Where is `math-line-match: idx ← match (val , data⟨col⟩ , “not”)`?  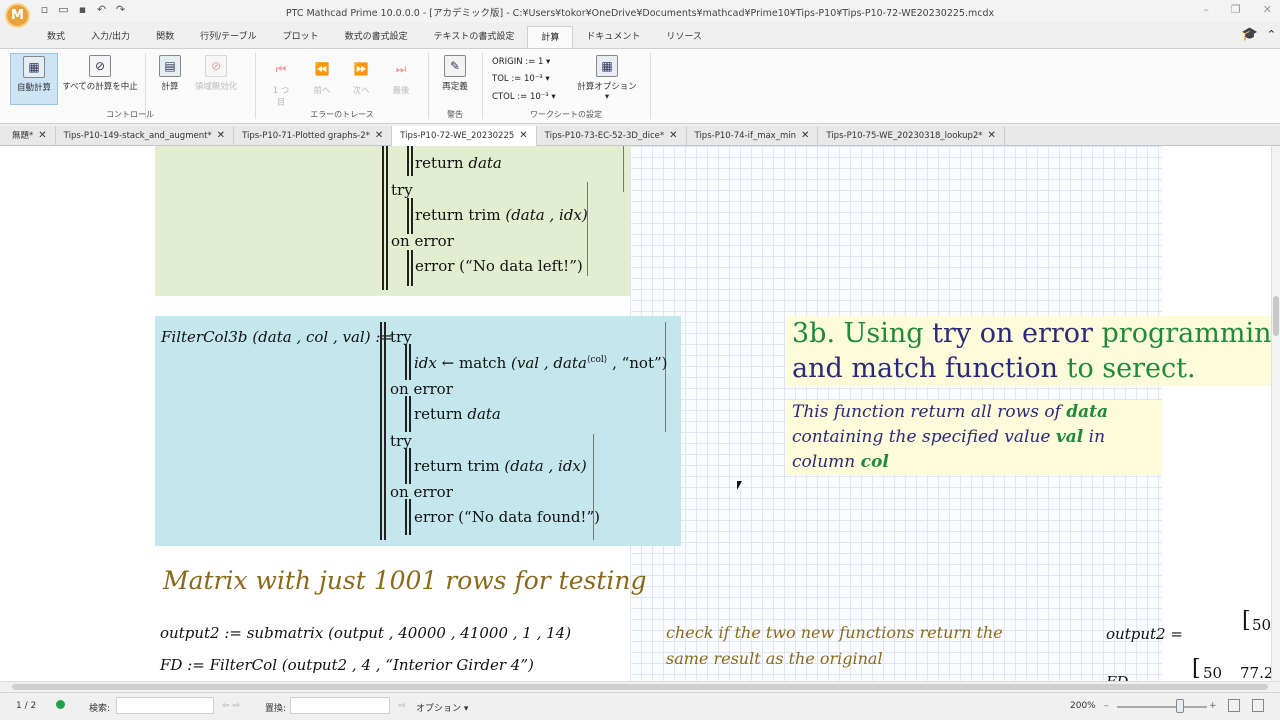
math-line-match: idx ← match (val , data⟨col⟩ , “not”) is located at coordinates (541, 363).